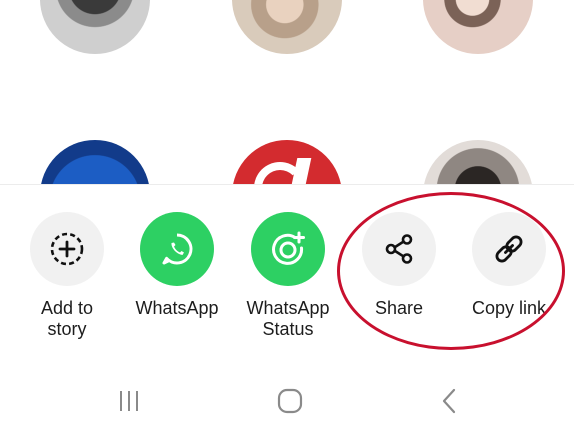 This screenshot has width=574, height=438. I want to click on whatsapp-status-button: WhatsApp Status, so click(288, 276).